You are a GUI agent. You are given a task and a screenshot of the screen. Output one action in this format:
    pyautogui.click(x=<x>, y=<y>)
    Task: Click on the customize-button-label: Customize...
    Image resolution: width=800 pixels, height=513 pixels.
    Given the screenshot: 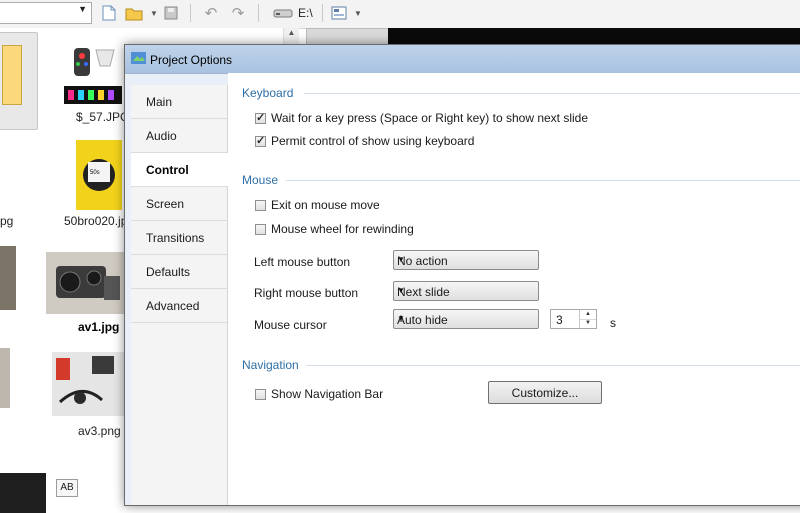 What is the action you would take?
    pyautogui.click(x=545, y=393)
    